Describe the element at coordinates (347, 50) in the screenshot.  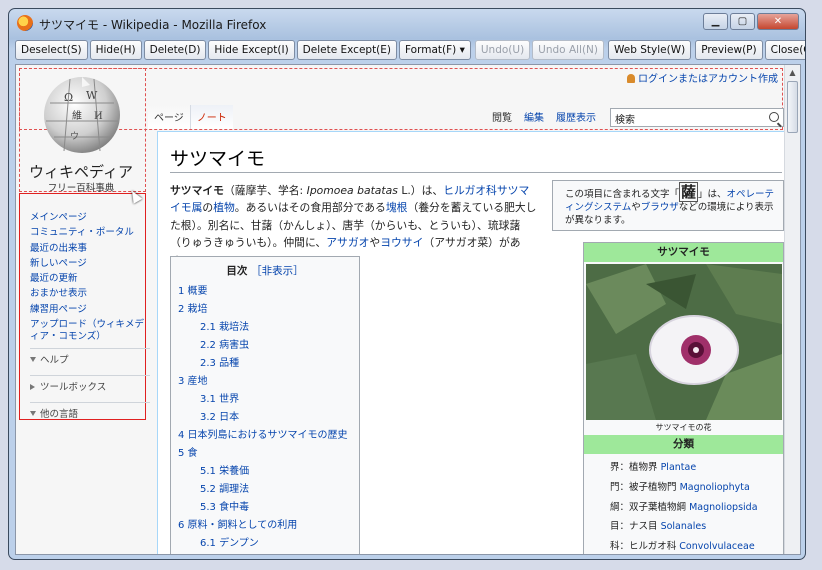
I see `delete-except-button: Delete Except(E)` at that location.